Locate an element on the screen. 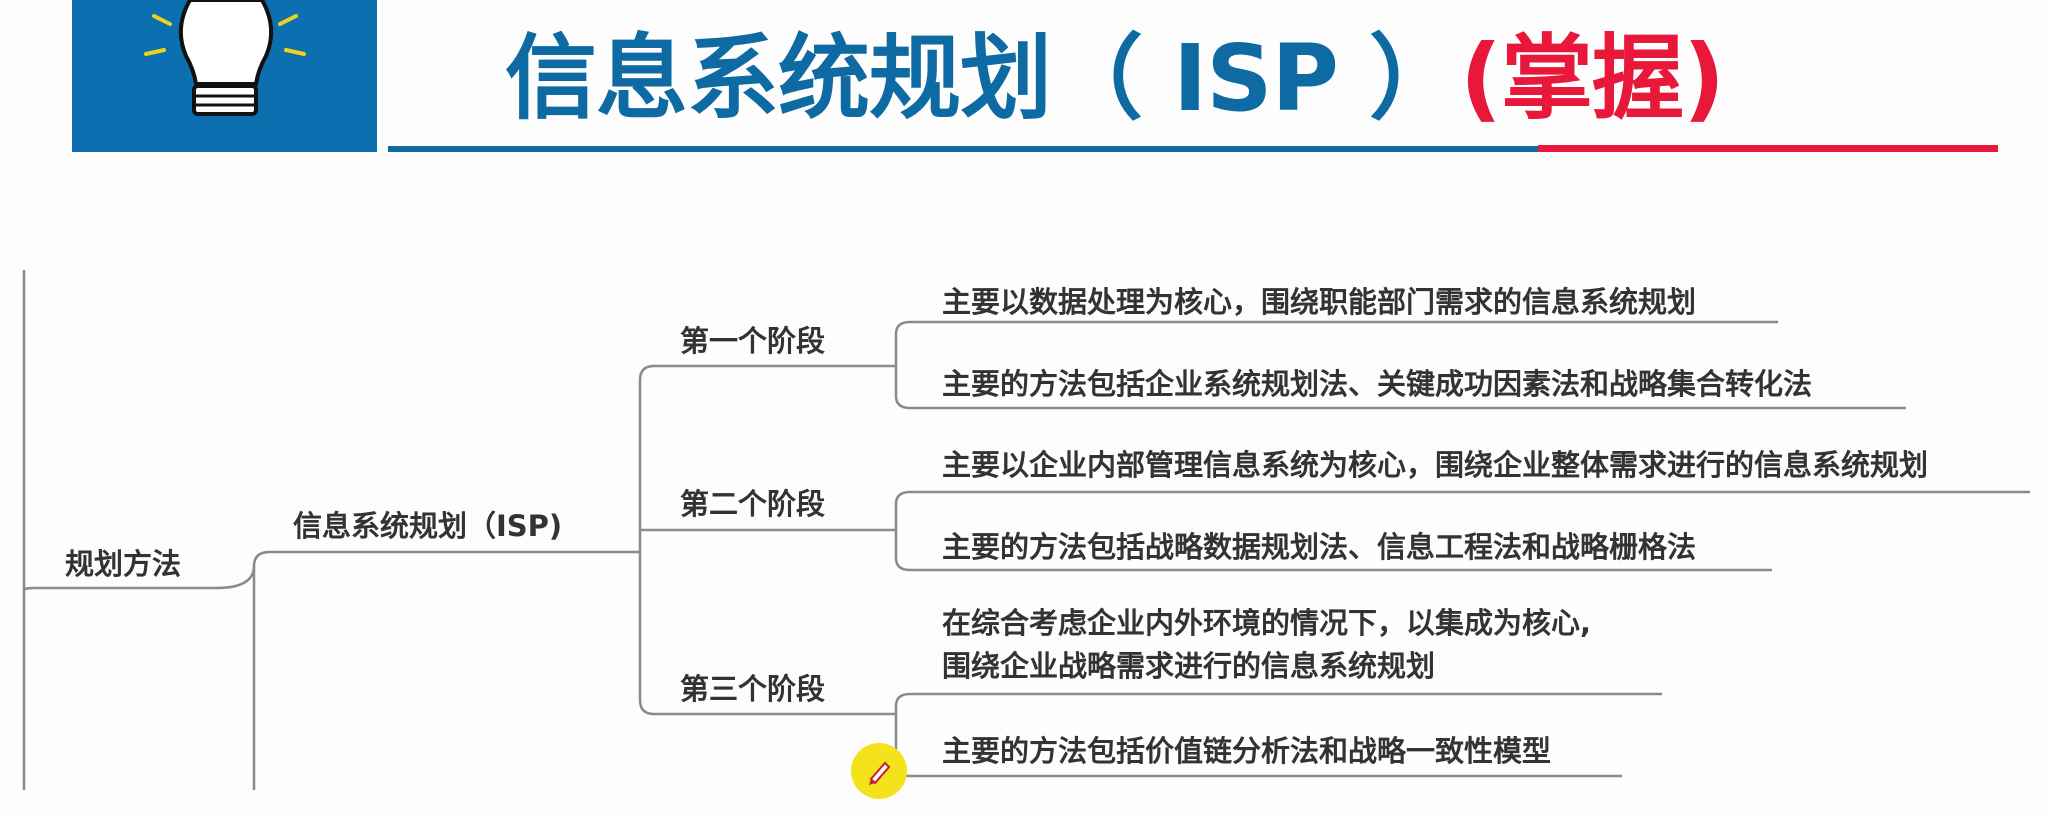 This screenshot has width=2048, height=818. stage-1-item-1: 主要以数据处理为核心，围绕职能部门需求的信息系统规划 is located at coordinates (1319, 302).